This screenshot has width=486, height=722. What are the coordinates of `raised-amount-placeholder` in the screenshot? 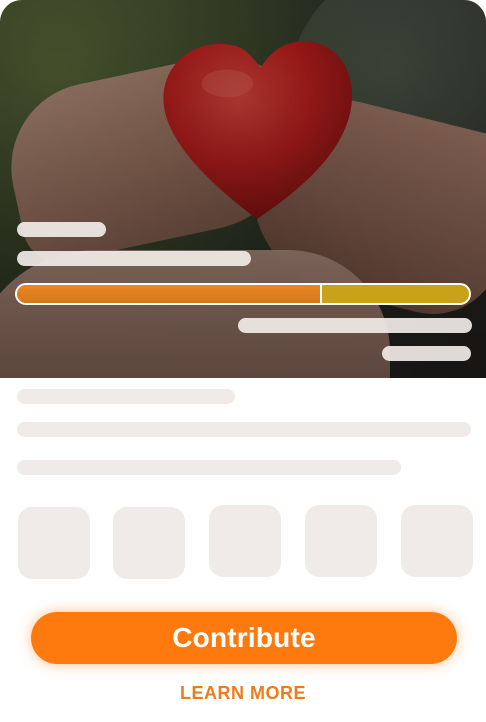 It's located at (355, 325).